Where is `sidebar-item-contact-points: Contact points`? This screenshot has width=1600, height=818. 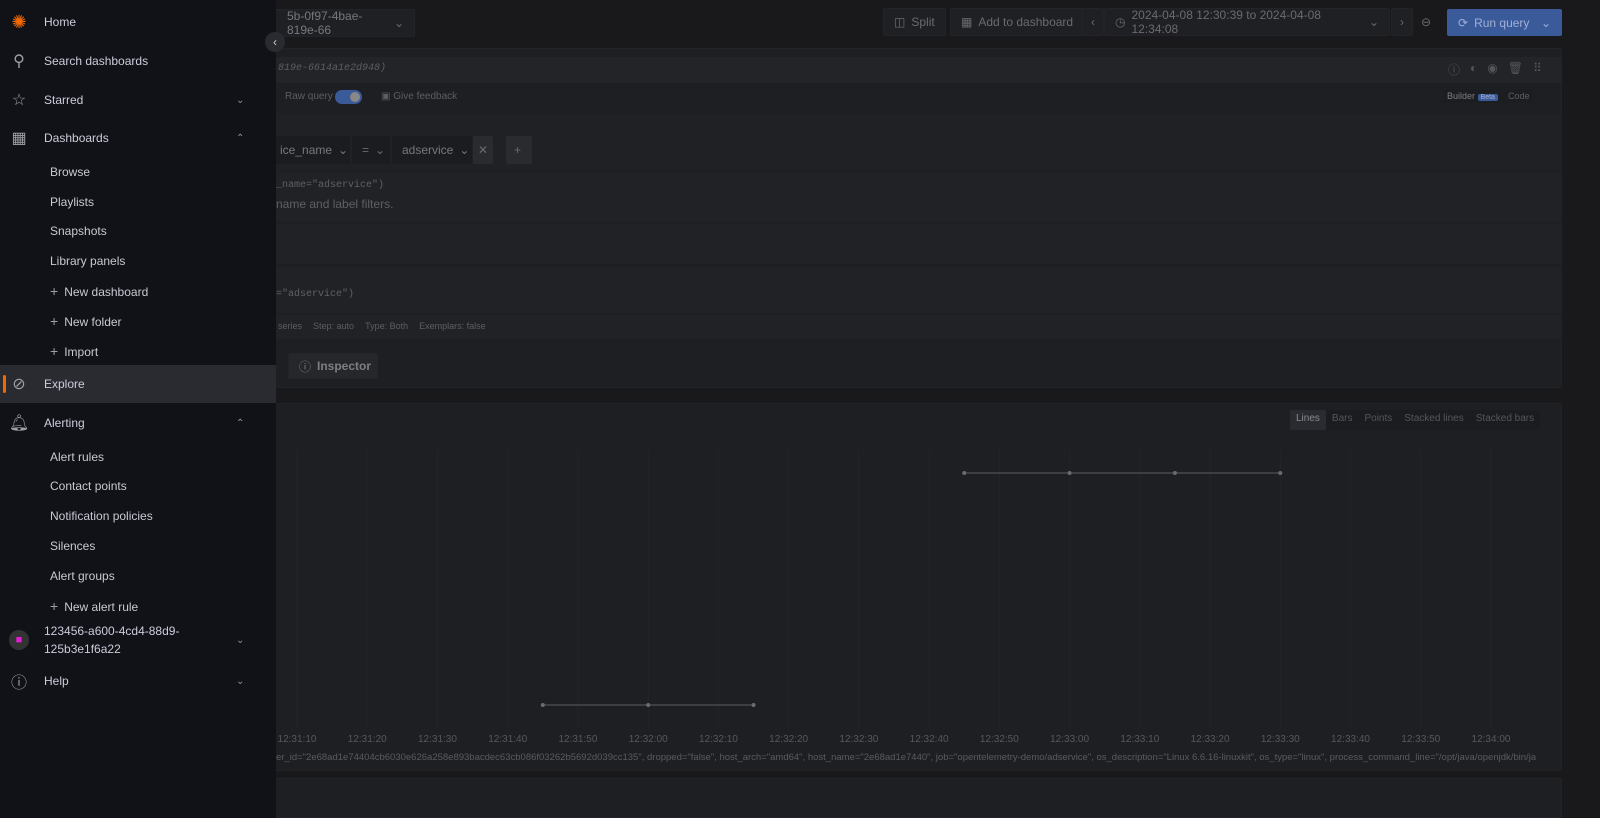 sidebar-item-contact-points: Contact points is located at coordinates (88, 486).